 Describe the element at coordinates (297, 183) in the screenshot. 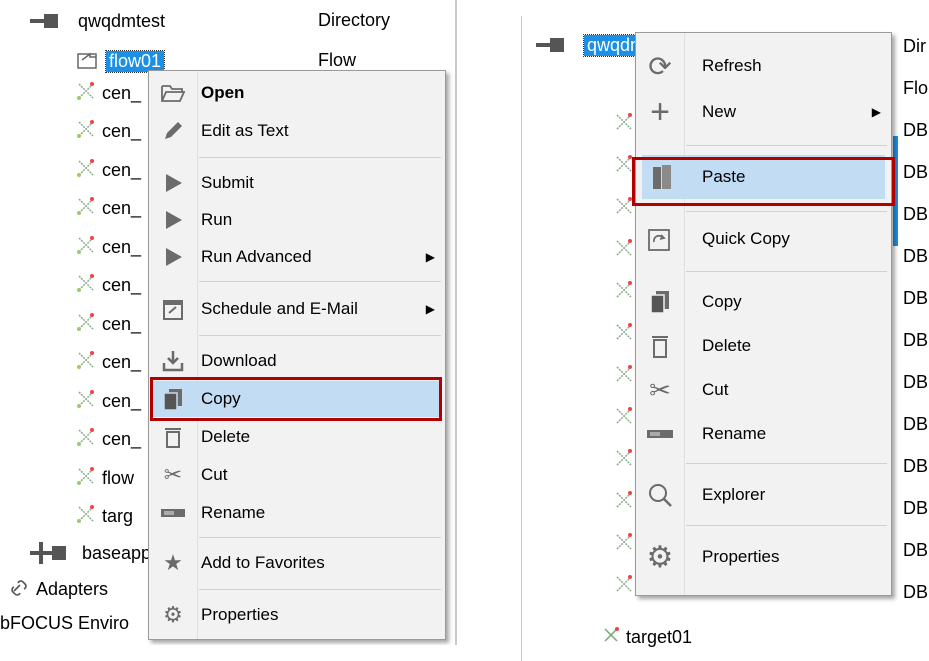

I see `menu-item-submit: Submit` at that location.